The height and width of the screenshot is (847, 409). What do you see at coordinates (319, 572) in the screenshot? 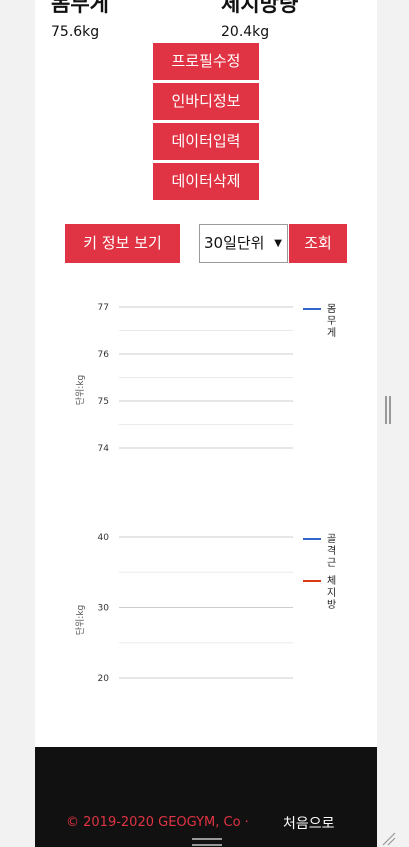
I see `chart-legend: 골격근체지방` at bounding box center [319, 572].